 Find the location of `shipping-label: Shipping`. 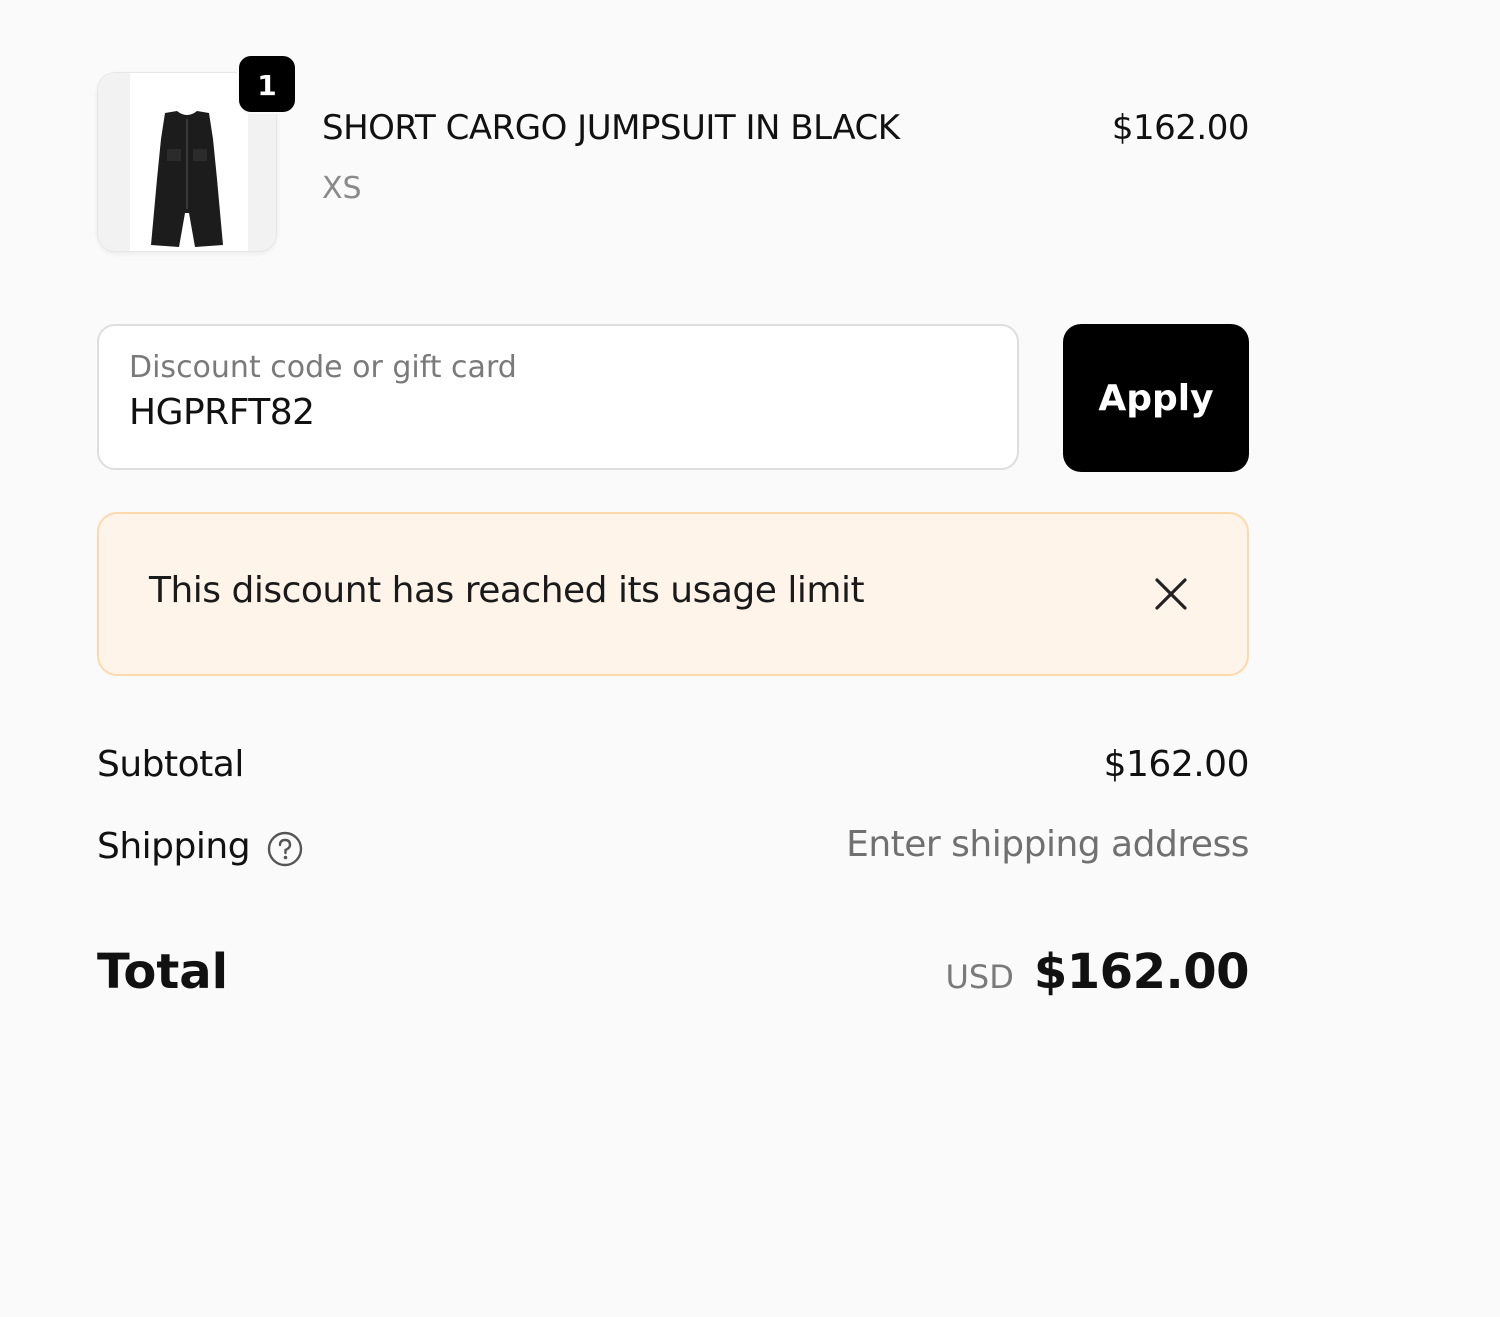

shipping-label: Shipping is located at coordinates (200, 846).